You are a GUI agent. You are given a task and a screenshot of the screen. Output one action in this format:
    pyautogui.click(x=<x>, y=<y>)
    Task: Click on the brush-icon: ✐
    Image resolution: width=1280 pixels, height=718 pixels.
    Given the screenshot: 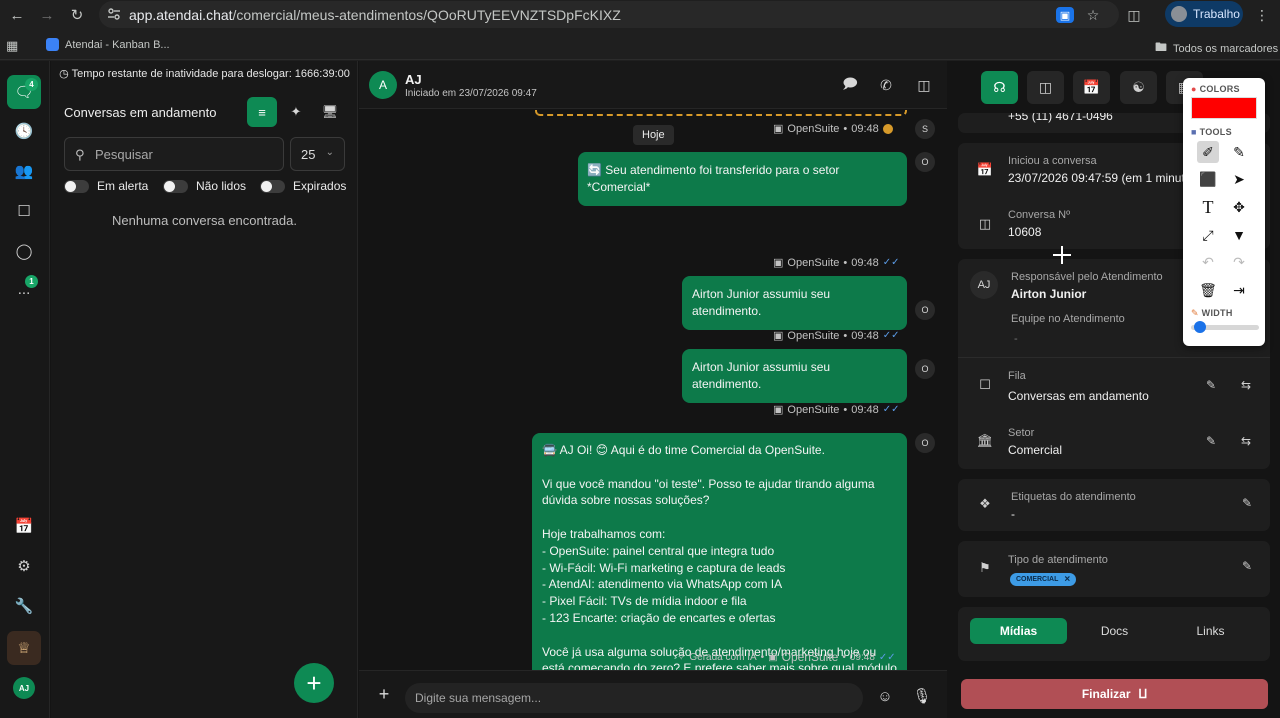 What is the action you would take?
    pyautogui.click(x=1208, y=152)
    